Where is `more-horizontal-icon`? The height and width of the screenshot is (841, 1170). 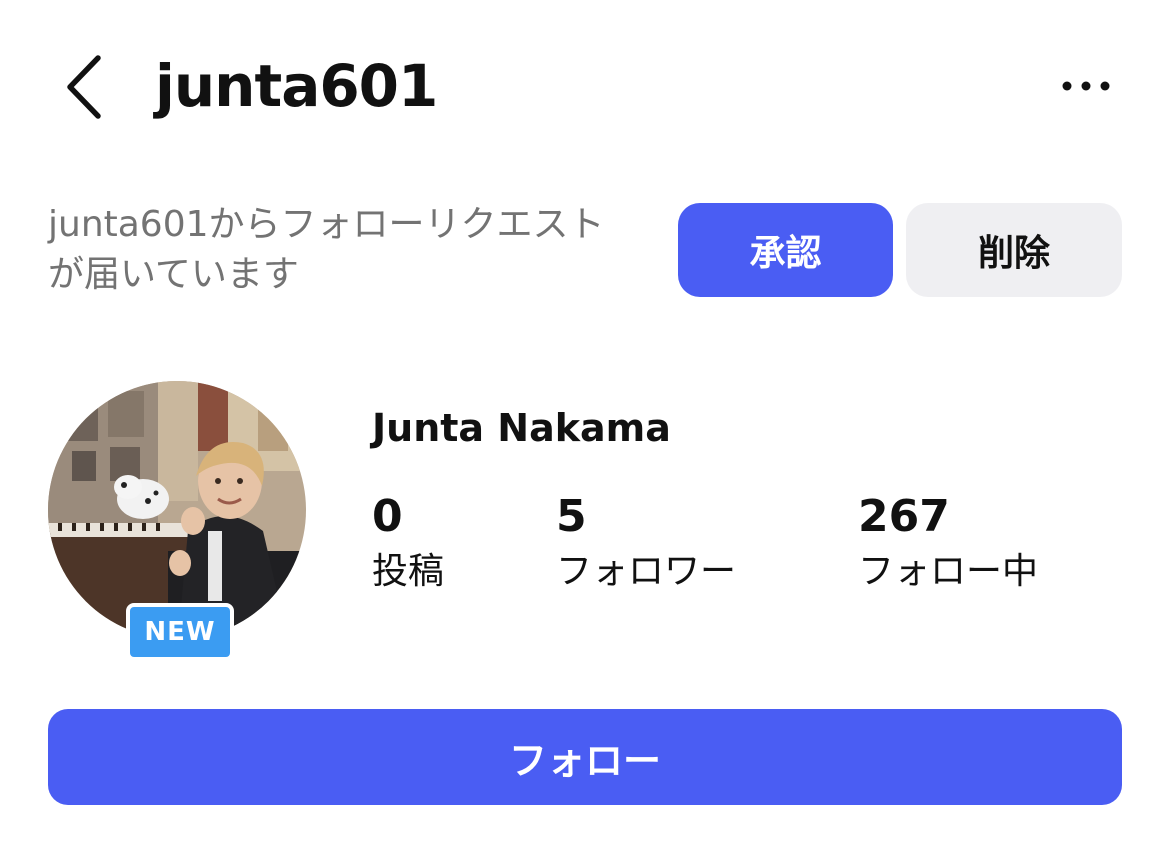
more-horizontal-icon is located at coordinates (1086, 86).